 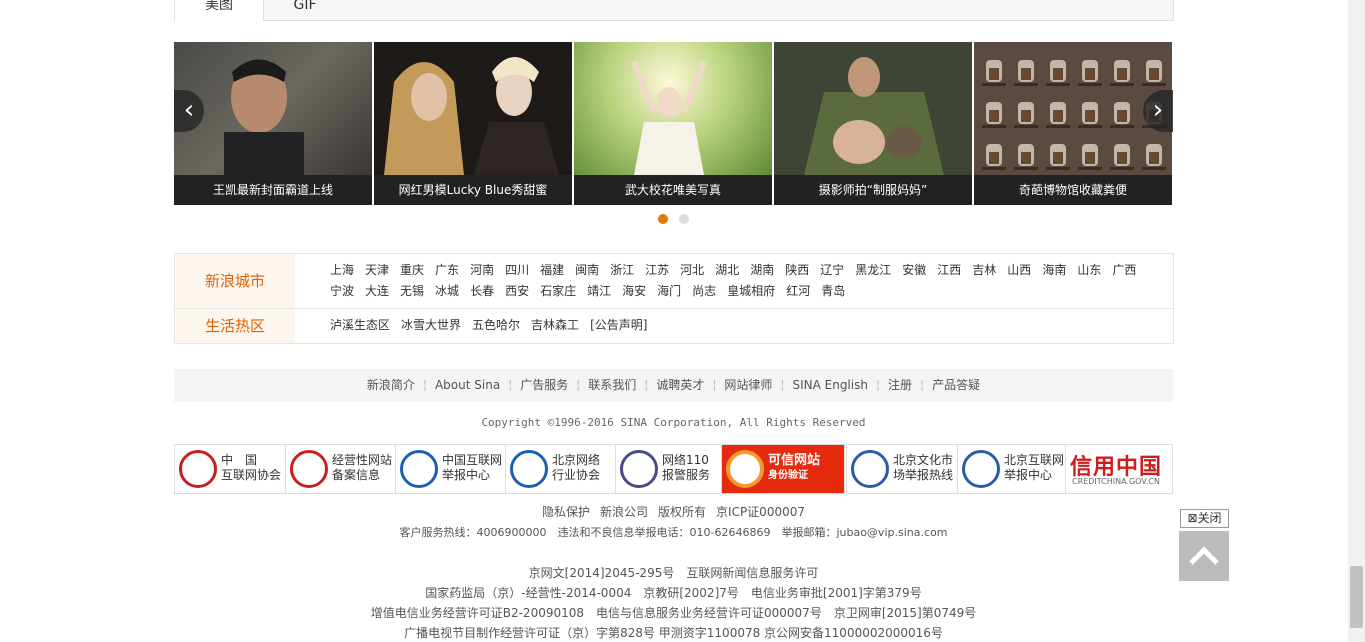 I want to click on city-link: 江西, so click(x=949, y=270).